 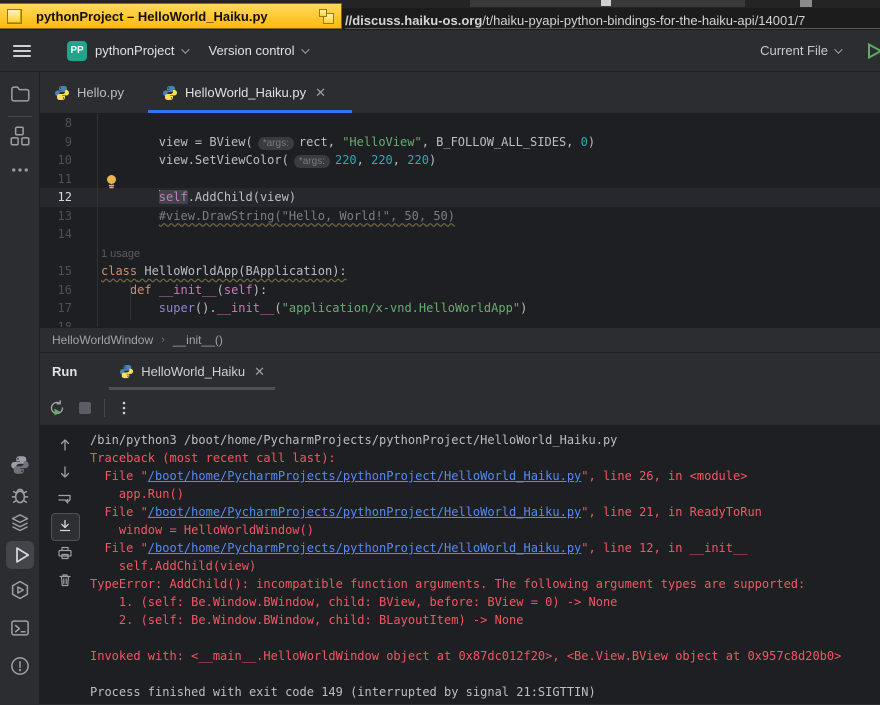 What do you see at coordinates (97, 220) in the screenshot?
I see `gutter-separator` at bounding box center [97, 220].